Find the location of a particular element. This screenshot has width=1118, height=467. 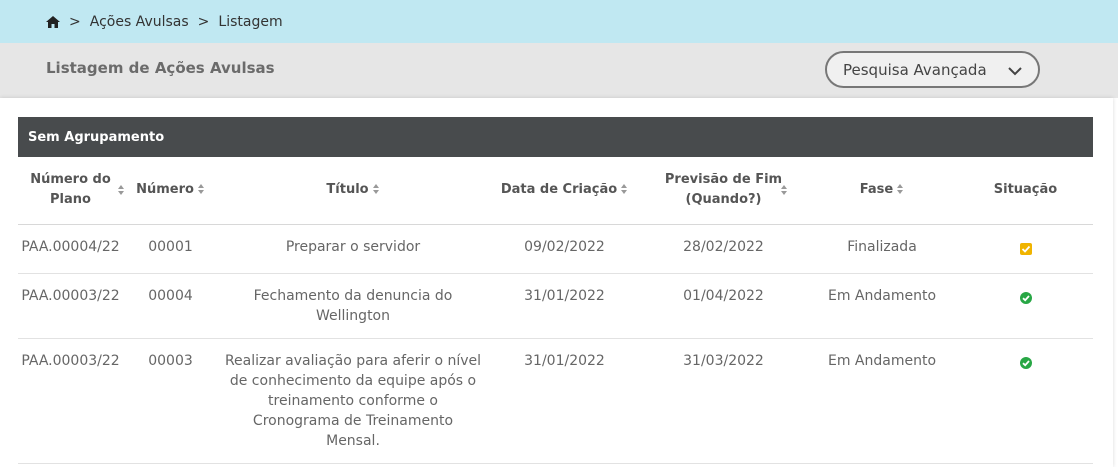

column-label: Previsão de Fim is located at coordinates (723, 180).